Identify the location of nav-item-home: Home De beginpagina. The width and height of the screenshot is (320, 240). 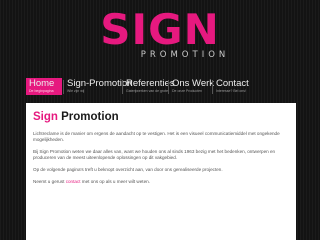
(44, 86).